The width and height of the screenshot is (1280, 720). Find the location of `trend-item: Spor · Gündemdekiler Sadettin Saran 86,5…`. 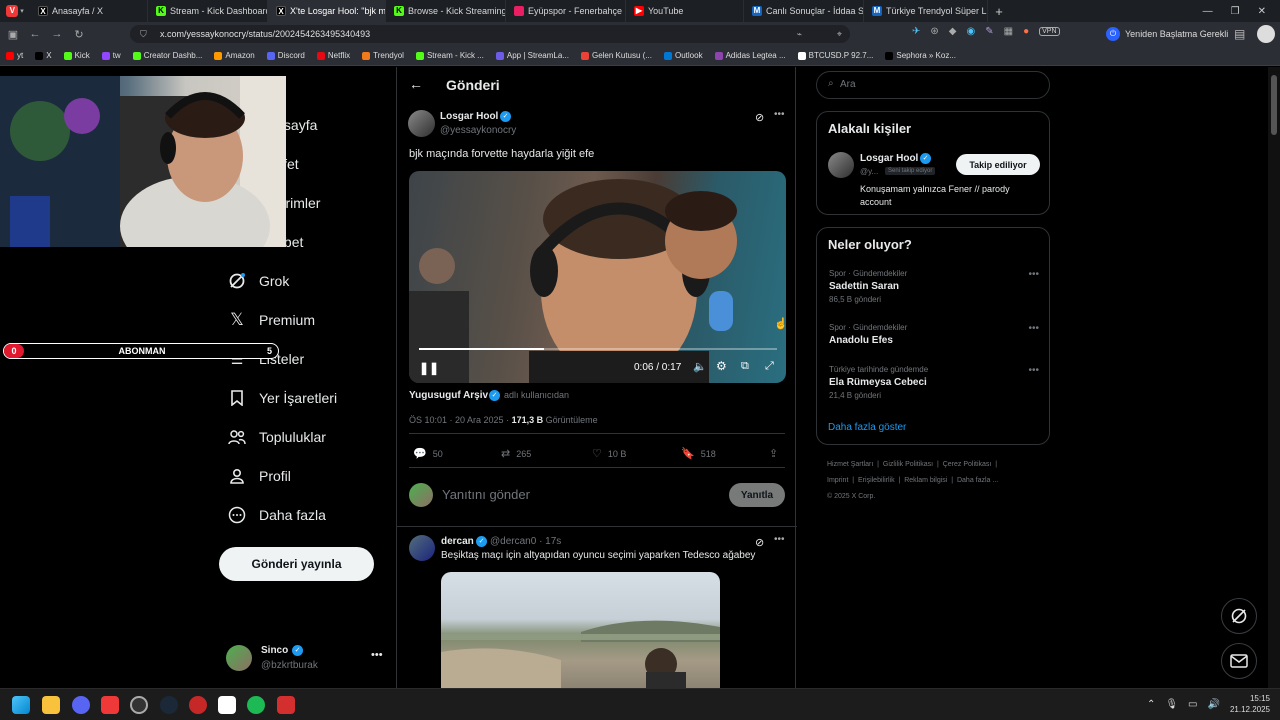

trend-item: Spor · Gündemdekiler Sadettin Saran 86,5… is located at coordinates (934, 286).